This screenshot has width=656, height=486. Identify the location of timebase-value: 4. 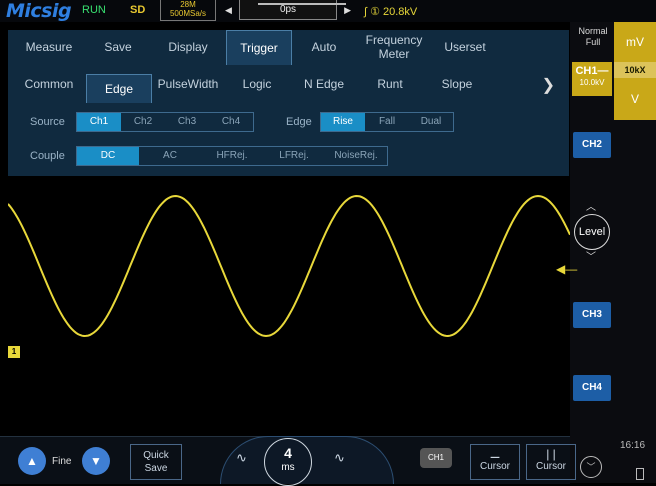
(288, 453).